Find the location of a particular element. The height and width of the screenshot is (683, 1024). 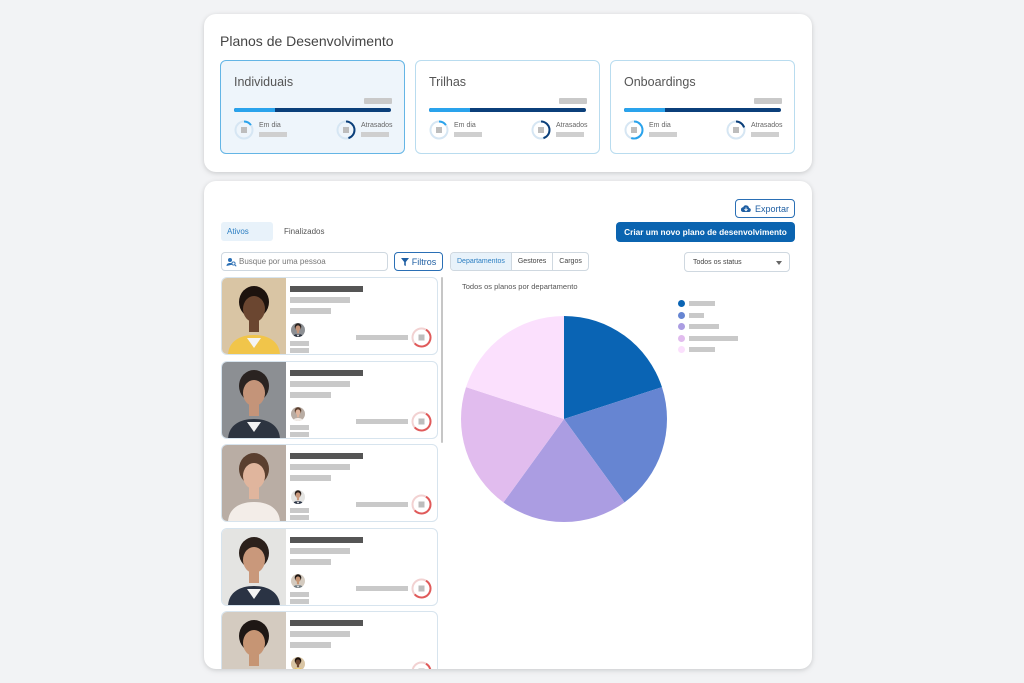

status-select-value: Todos os status is located at coordinates (717, 262).